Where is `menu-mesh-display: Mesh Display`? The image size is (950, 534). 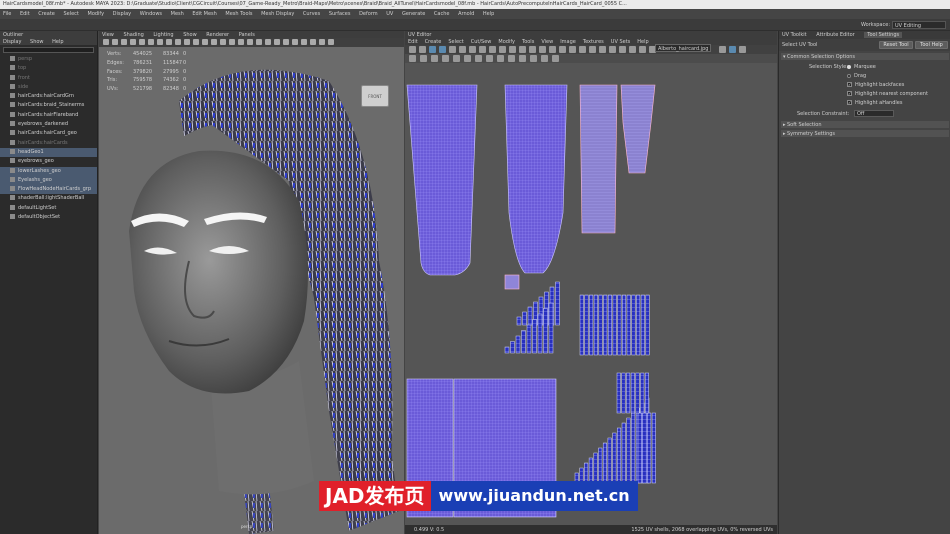
menu-mesh-display: Mesh Display is located at coordinates (277, 14).